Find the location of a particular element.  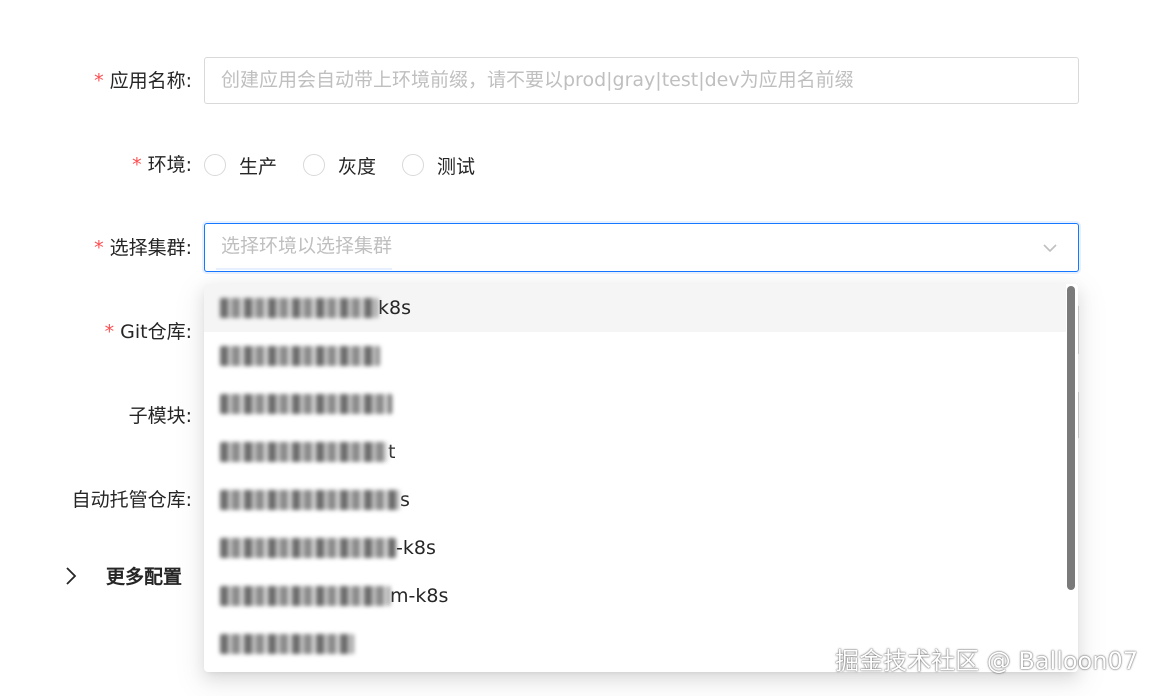

cluster-select: 选择环境以选择集群 is located at coordinates (641, 247).